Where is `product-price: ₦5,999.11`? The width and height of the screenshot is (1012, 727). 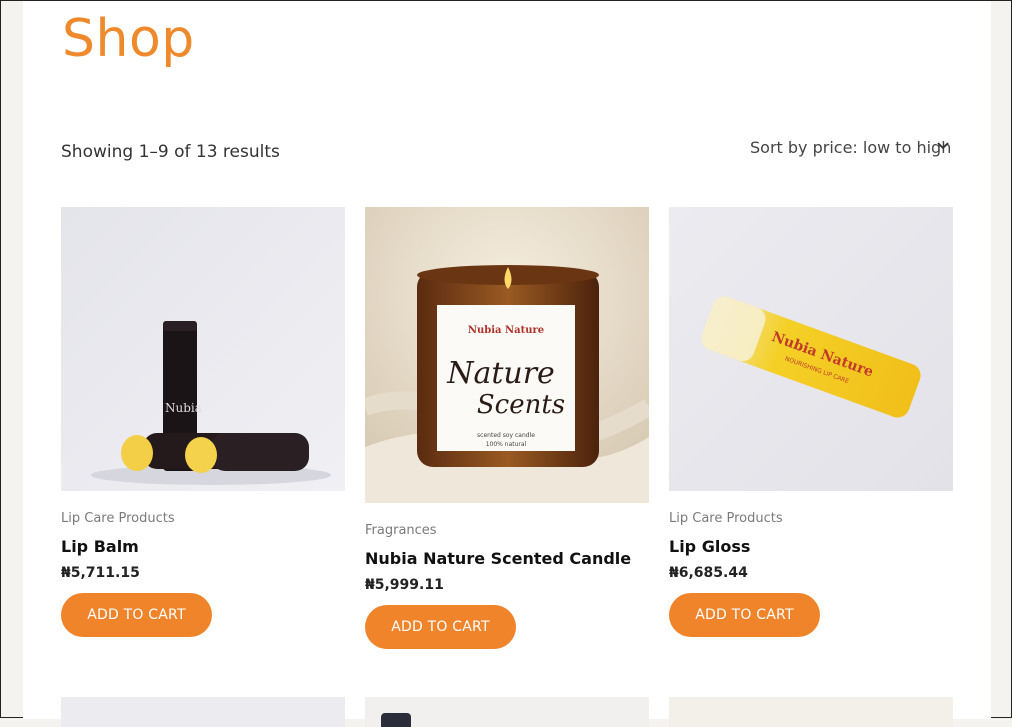
product-price: ₦5,999.11 is located at coordinates (404, 585).